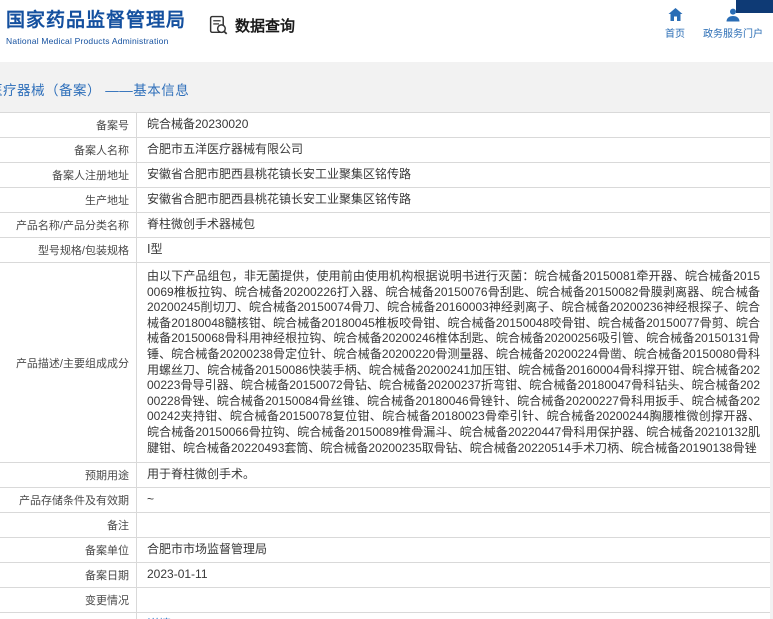 This screenshot has width=773, height=619. I want to click on table-row-registrant-address: 备案人注册地址 安徽省合肥市肥西县桃花镇长安工业聚集区铭传路, so click(385, 175).